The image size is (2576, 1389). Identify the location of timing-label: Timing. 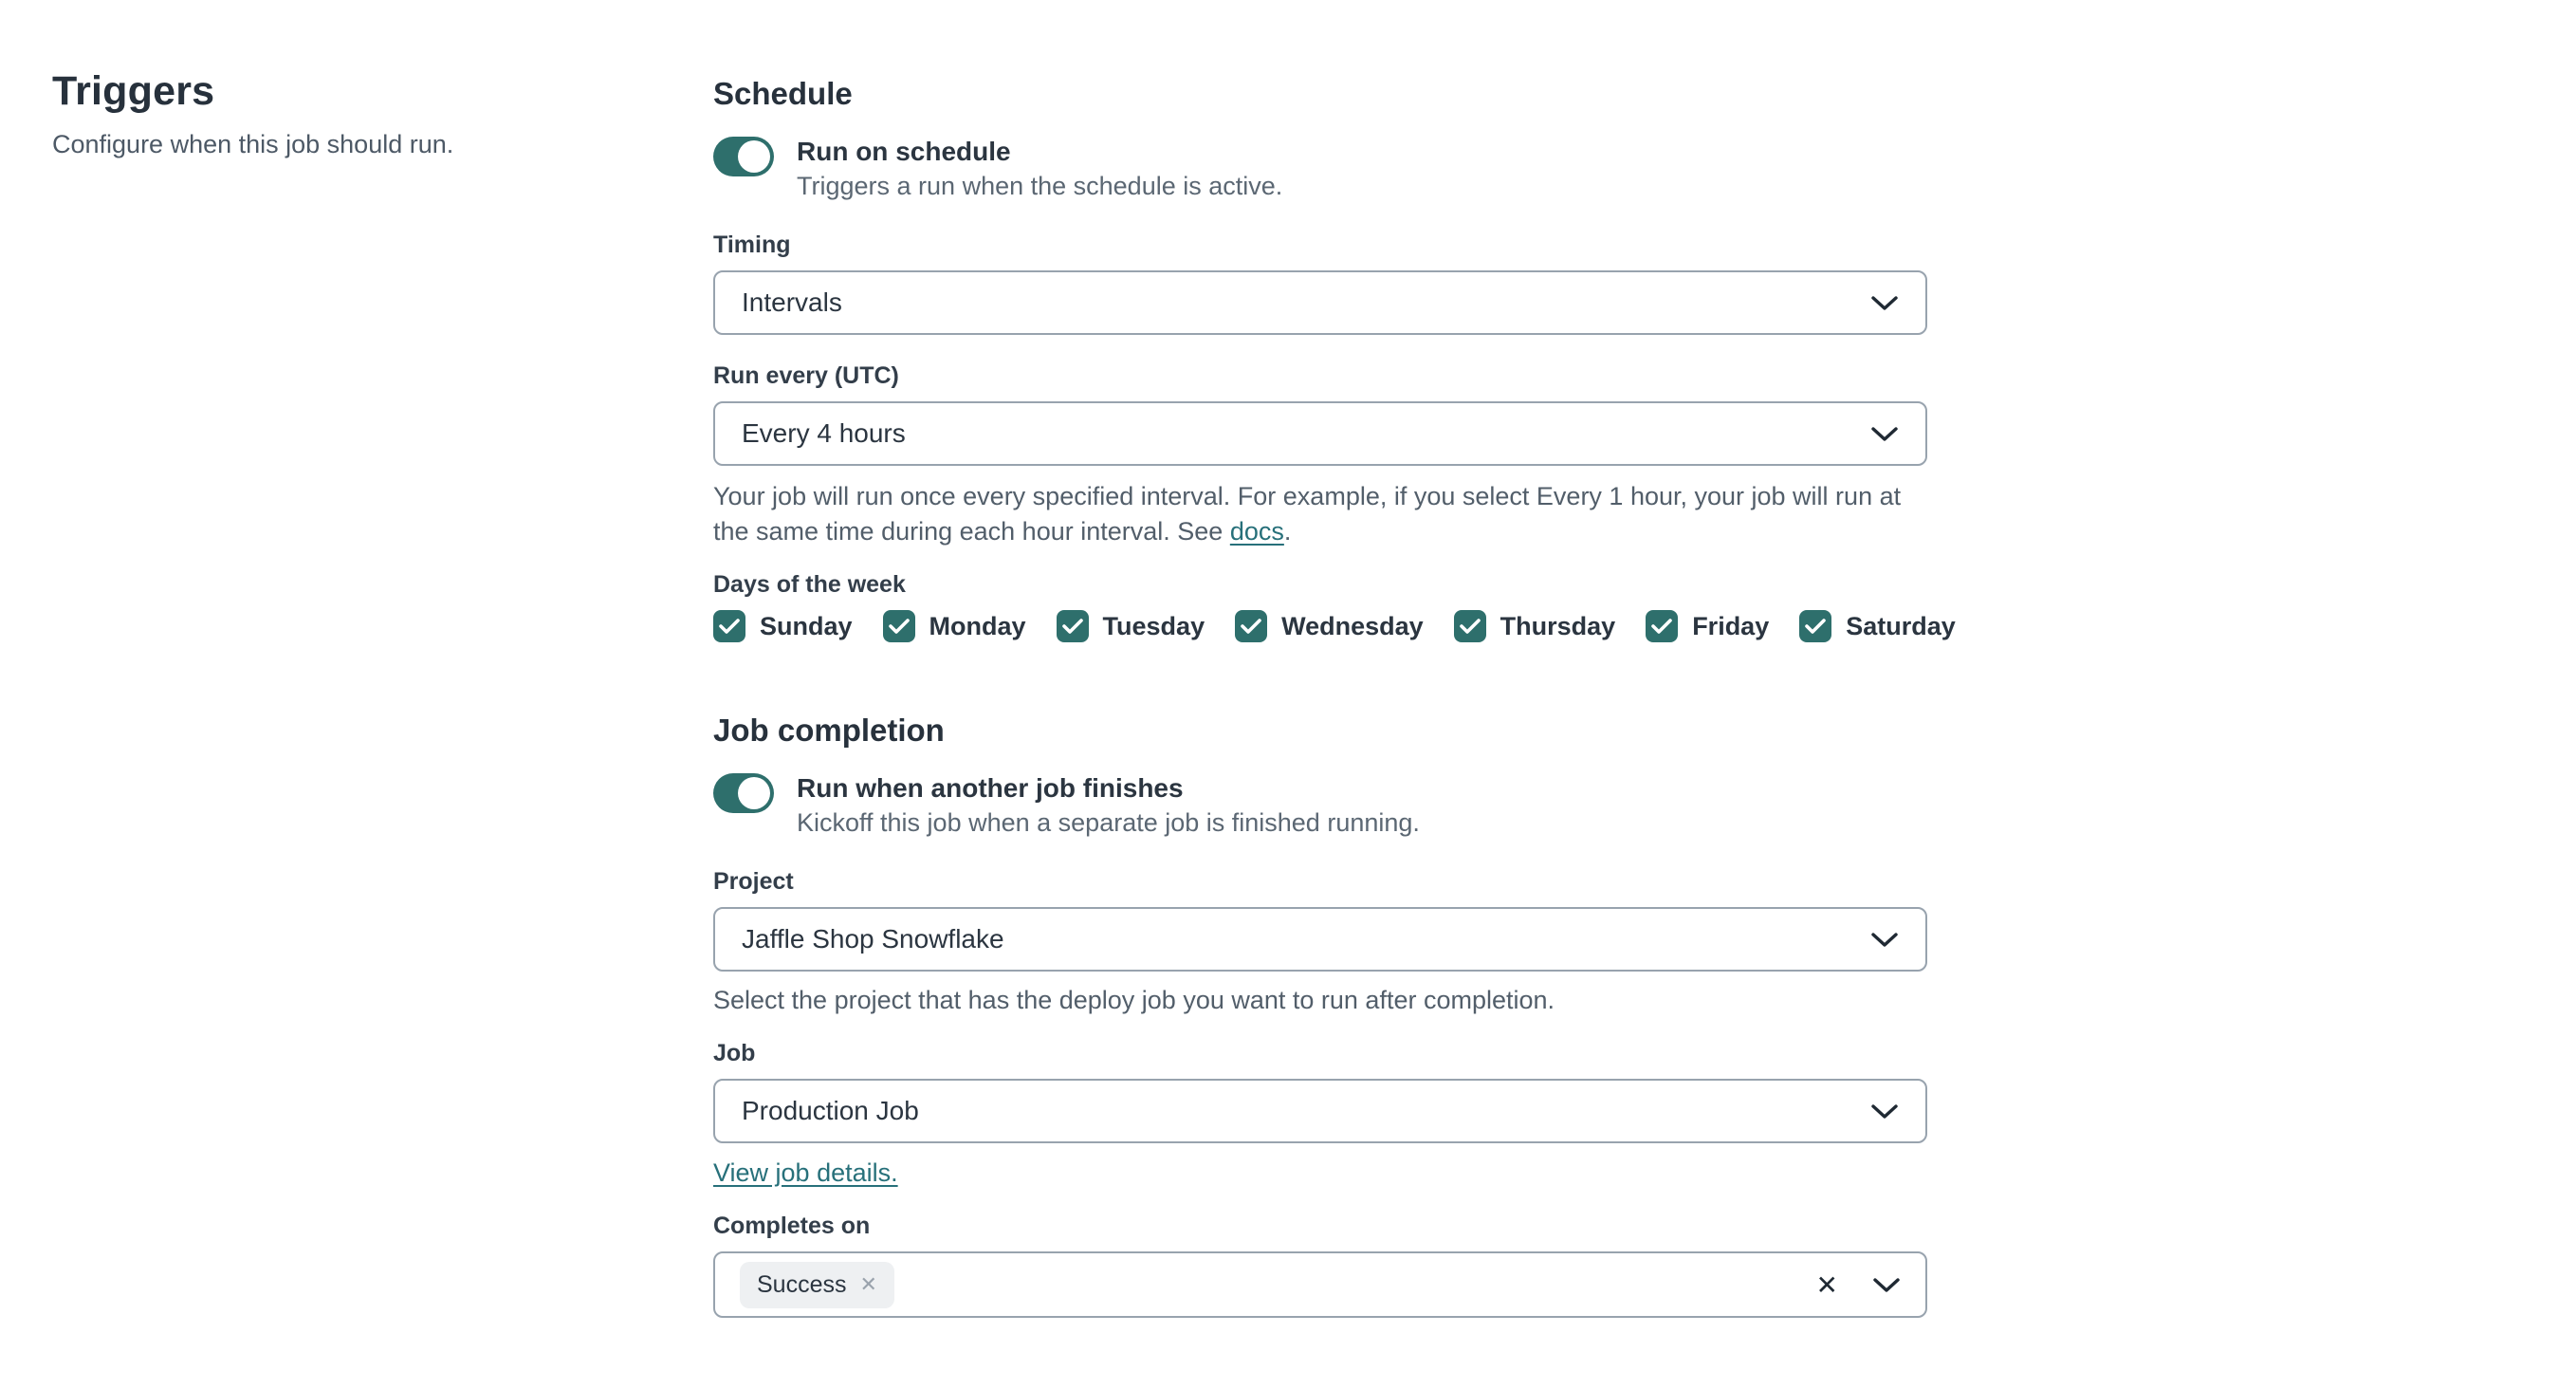
(752, 245).